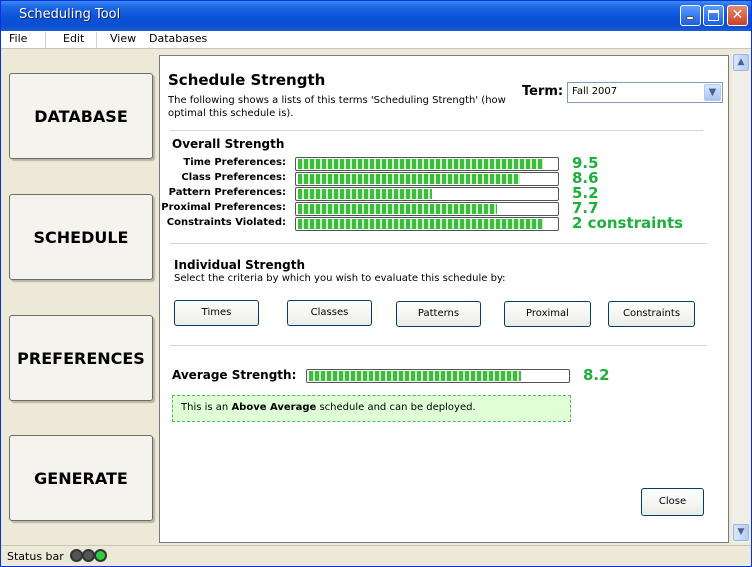  What do you see at coordinates (70, 14) in the screenshot?
I see `window-title: Scheduling Tool` at bounding box center [70, 14].